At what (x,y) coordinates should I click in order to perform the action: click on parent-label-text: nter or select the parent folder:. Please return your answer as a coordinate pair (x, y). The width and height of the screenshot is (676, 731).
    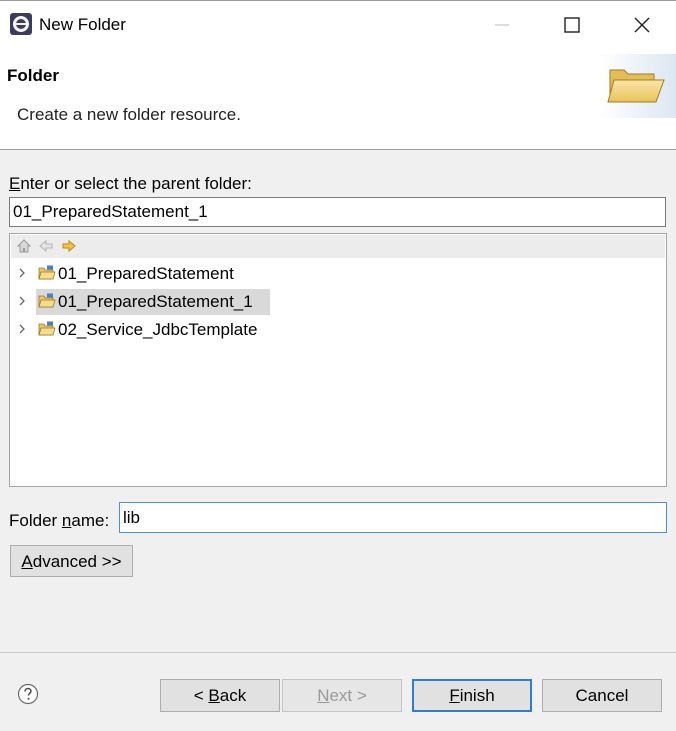
    Looking at the image, I should click on (136, 183).